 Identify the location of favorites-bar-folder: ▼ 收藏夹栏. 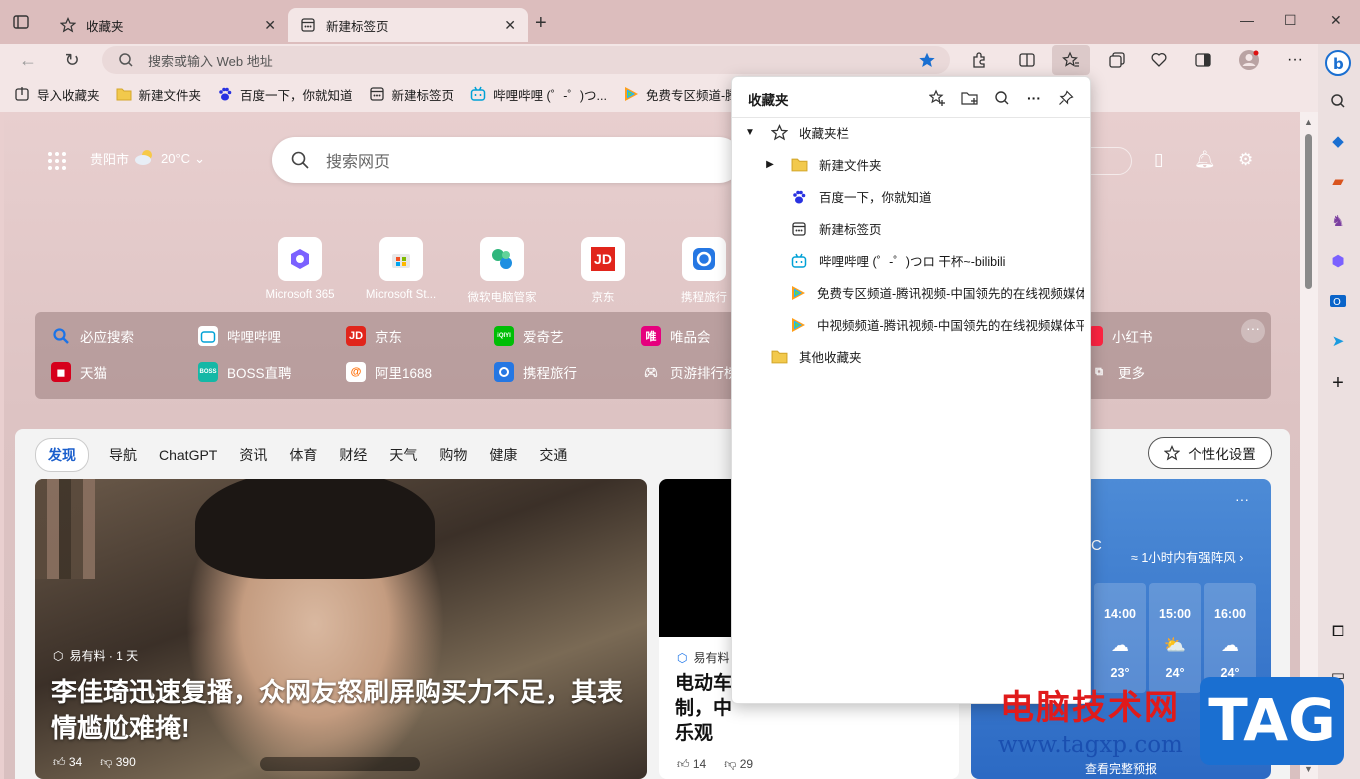
(796, 132).